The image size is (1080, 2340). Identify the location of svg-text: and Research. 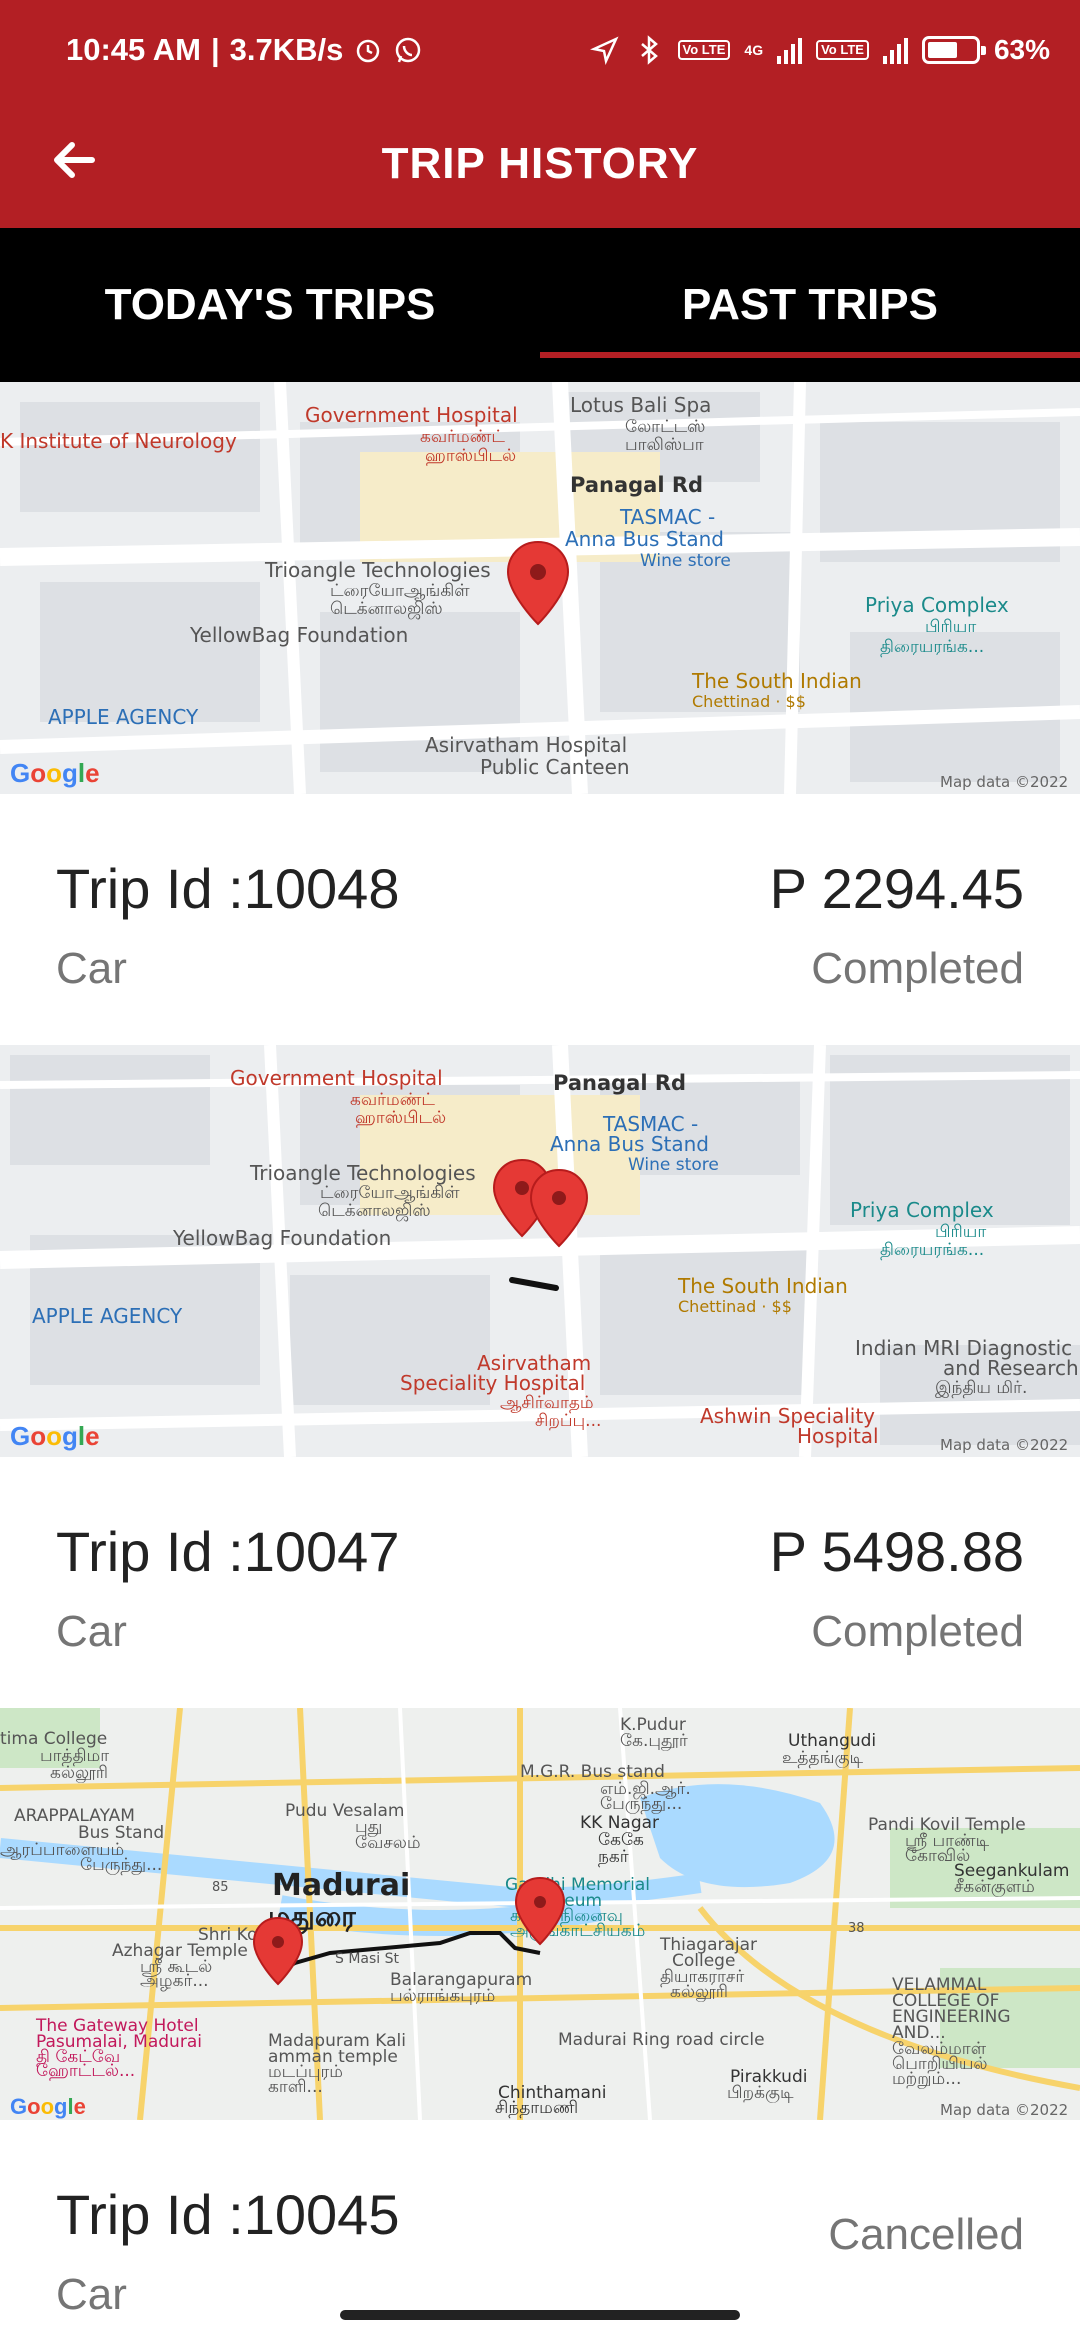
(1011, 1368).